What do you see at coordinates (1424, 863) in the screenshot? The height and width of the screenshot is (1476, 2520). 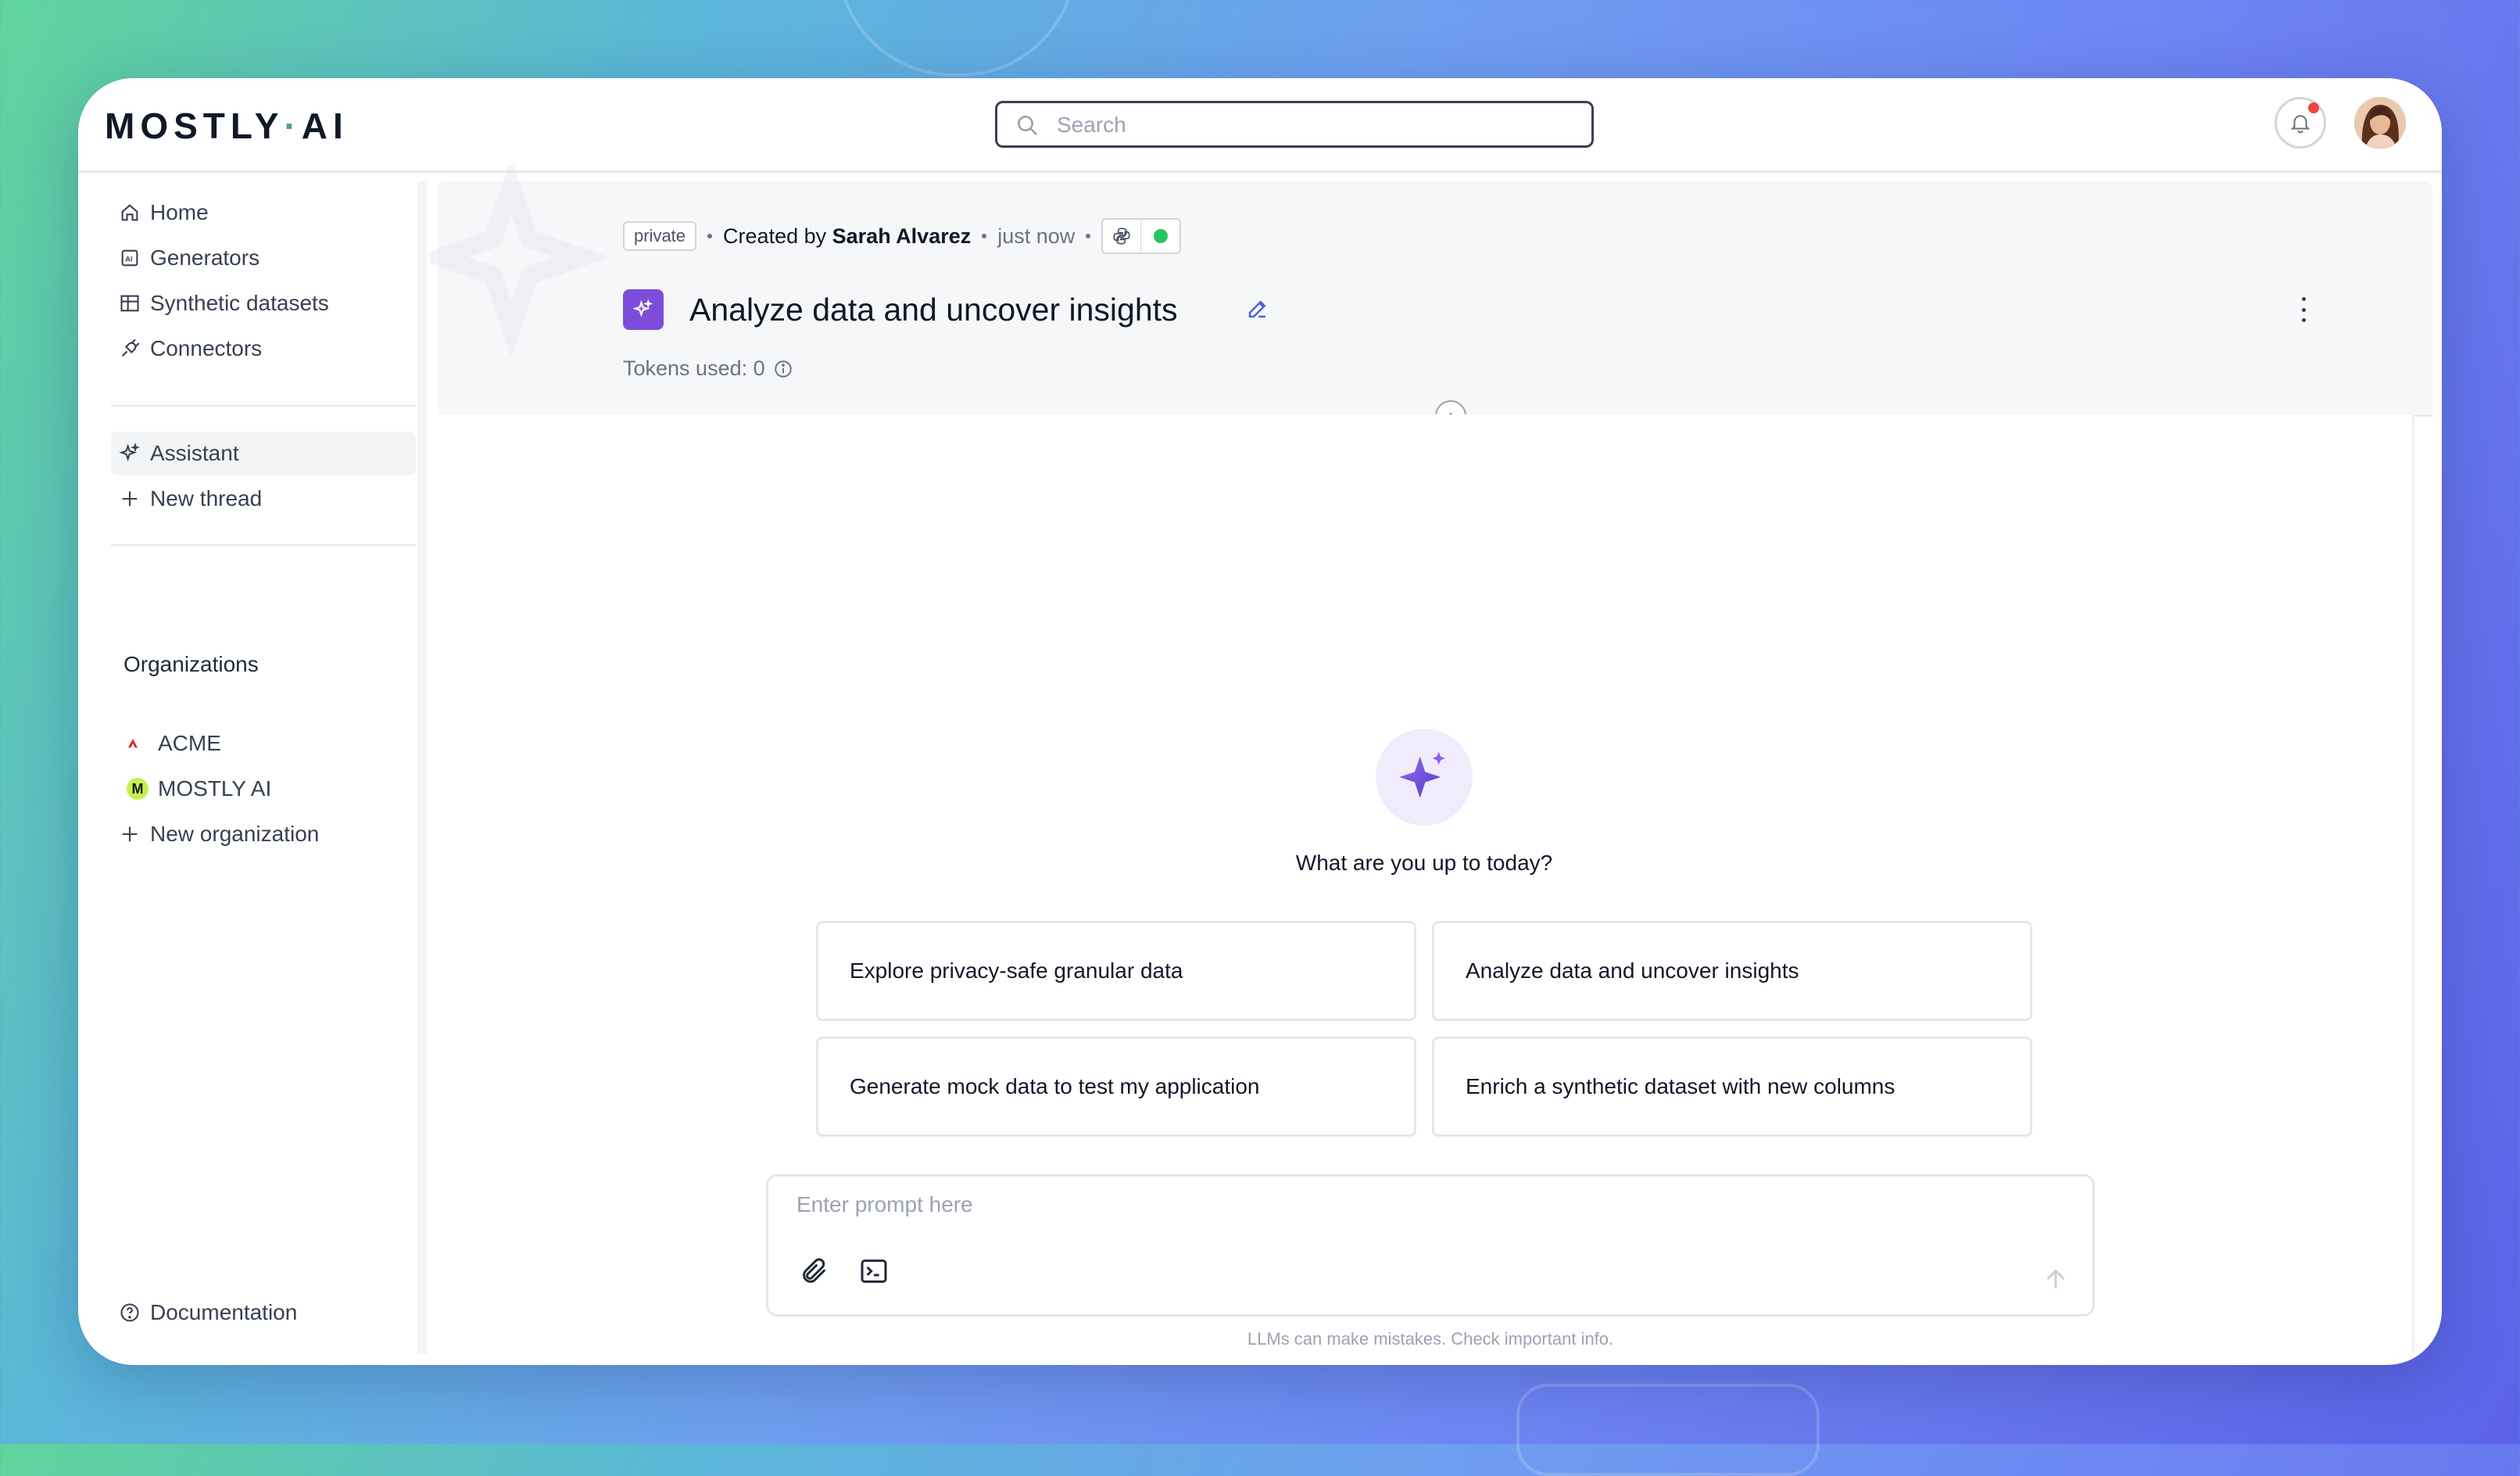 I see `greeting-text: What are you up to today?` at bounding box center [1424, 863].